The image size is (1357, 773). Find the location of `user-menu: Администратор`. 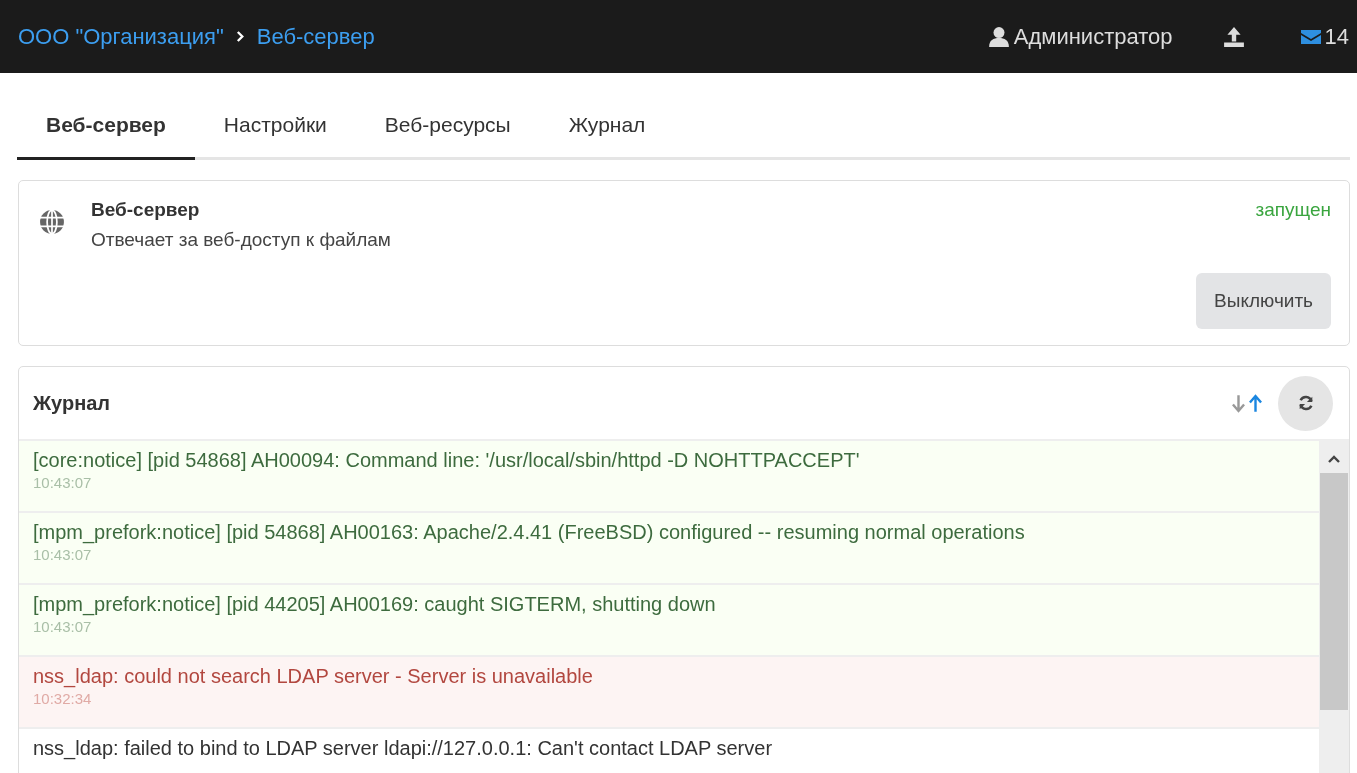

user-menu: Администратор is located at coordinates (1080, 36).